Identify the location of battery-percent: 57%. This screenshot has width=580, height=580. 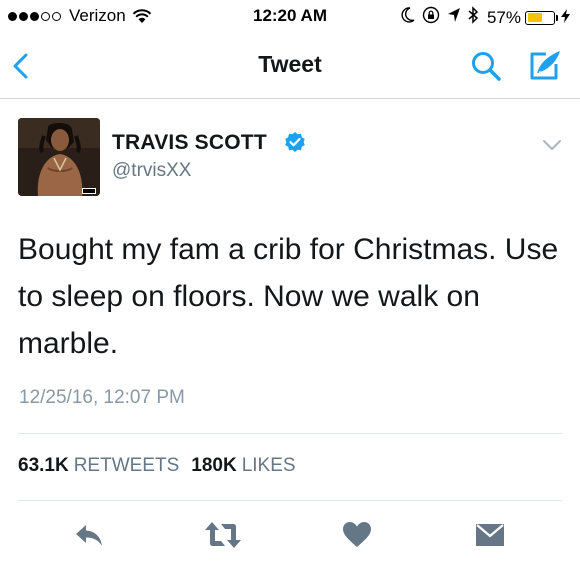
(503, 17).